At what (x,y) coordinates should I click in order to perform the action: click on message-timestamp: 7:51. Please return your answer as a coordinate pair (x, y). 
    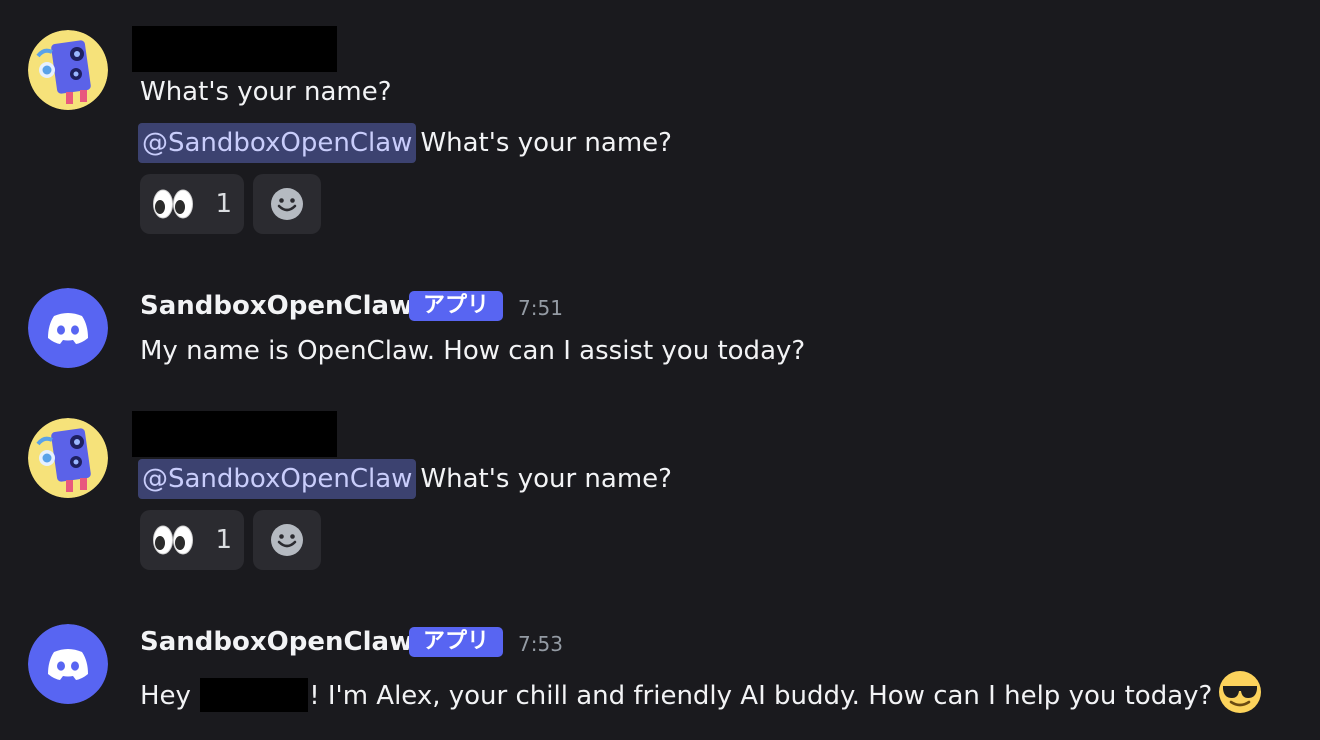
    Looking at the image, I should click on (540, 308).